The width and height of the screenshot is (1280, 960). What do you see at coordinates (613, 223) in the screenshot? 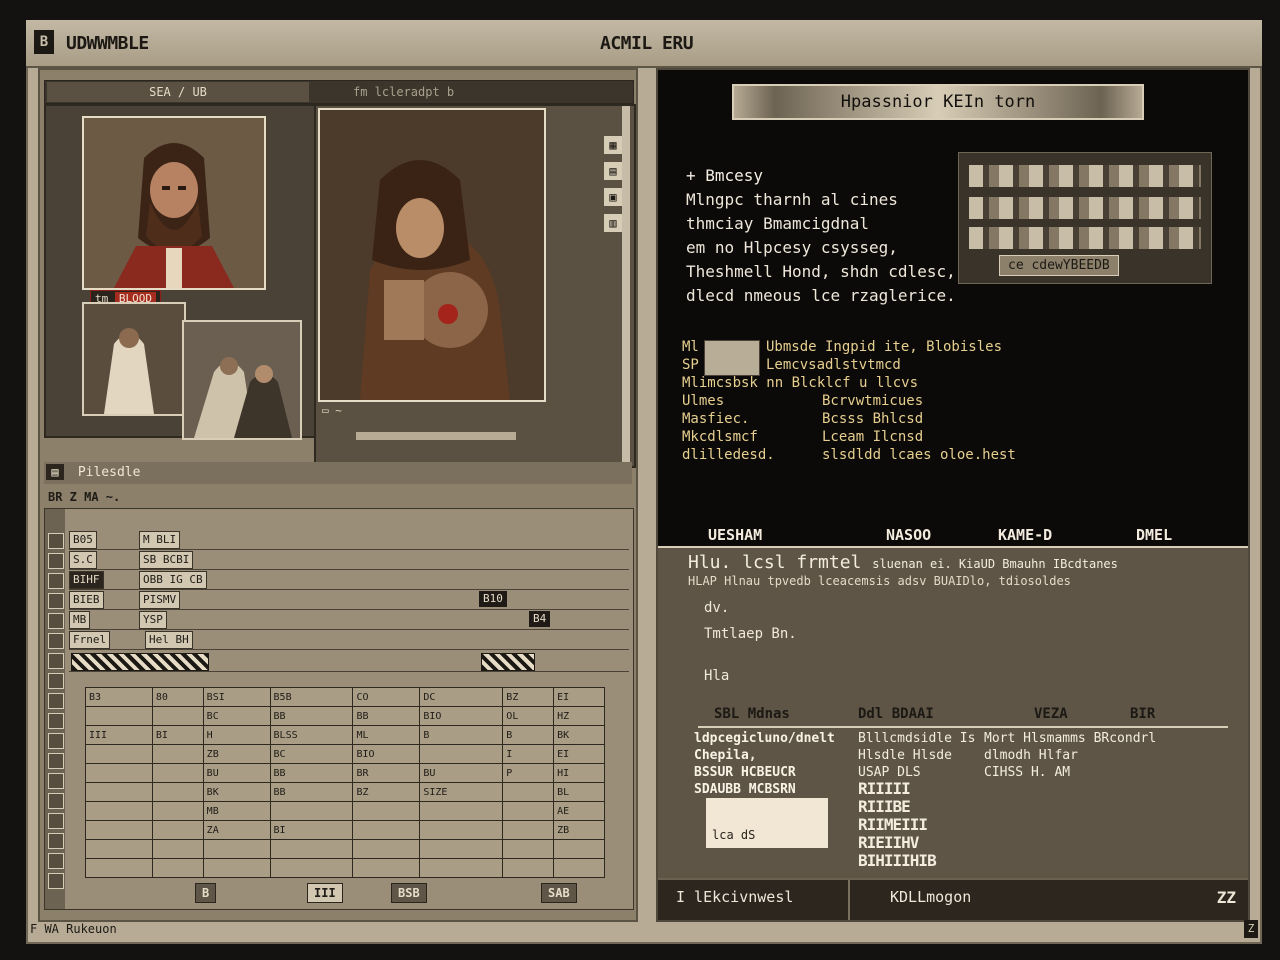
I see `layers-icon: ▥` at bounding box center [613, 223].